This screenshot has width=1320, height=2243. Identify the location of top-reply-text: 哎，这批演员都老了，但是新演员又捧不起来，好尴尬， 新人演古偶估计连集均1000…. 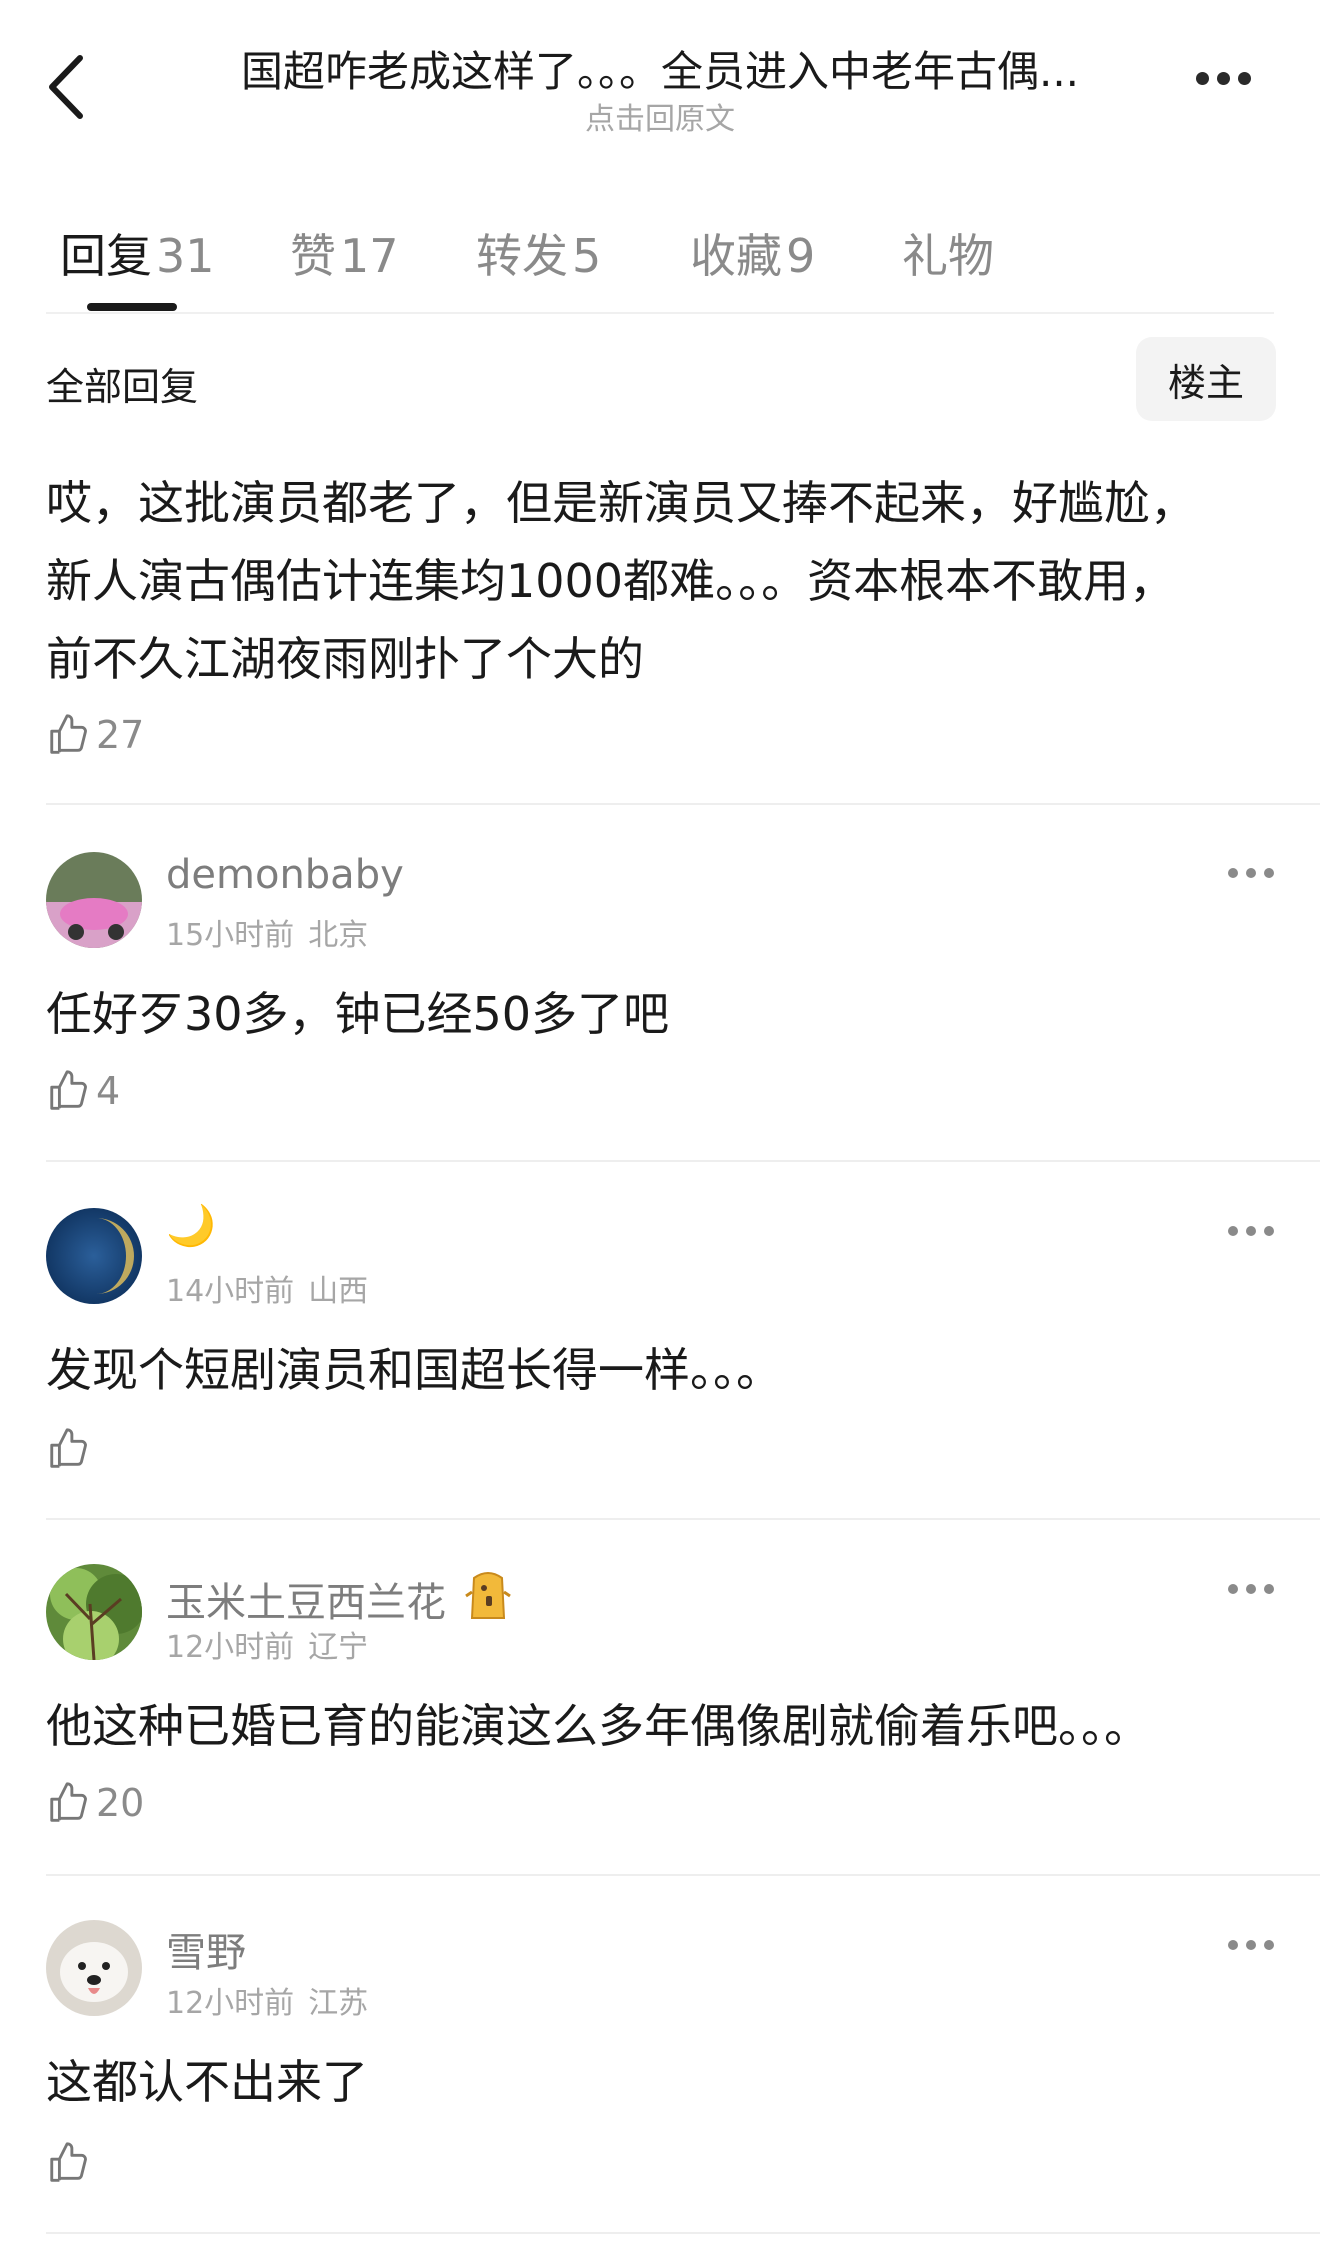
(661, 581).